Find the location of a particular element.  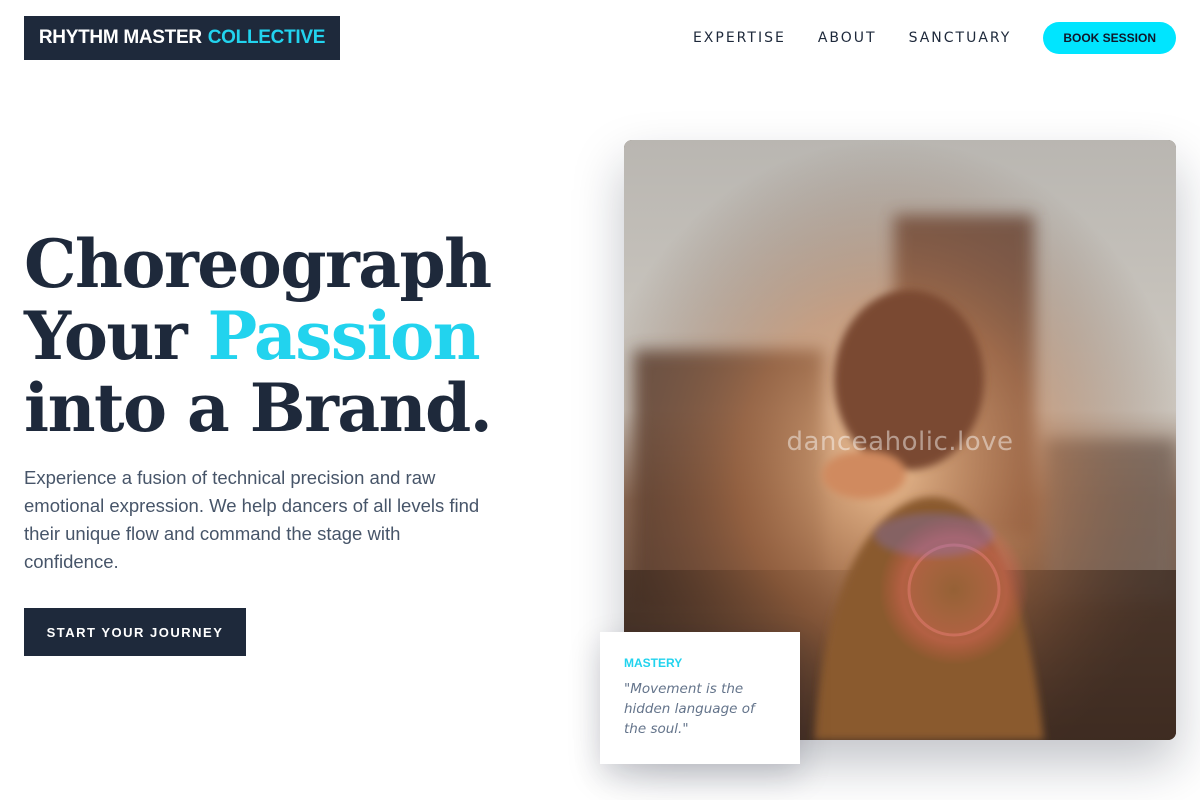

headline-line-2-prefix: Your is located at coordinates (106, 336).